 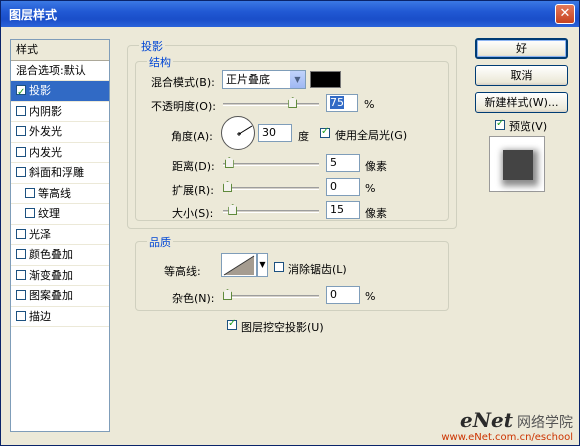 I want to click on close-icon: ✕, so click(x=565, y=13).